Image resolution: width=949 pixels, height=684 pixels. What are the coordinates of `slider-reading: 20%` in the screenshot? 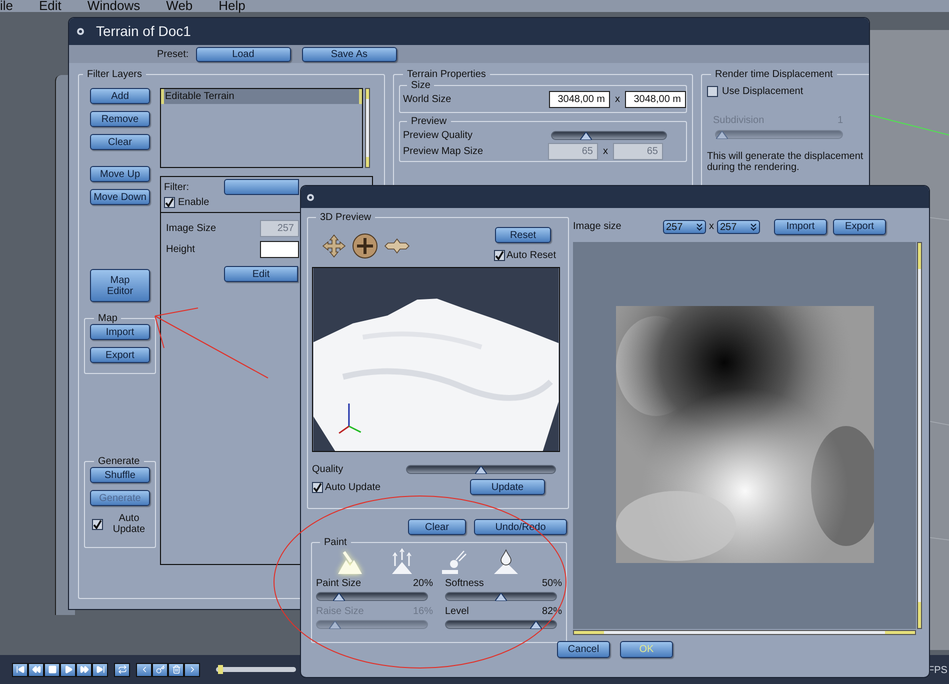 It's located at (422, 584).